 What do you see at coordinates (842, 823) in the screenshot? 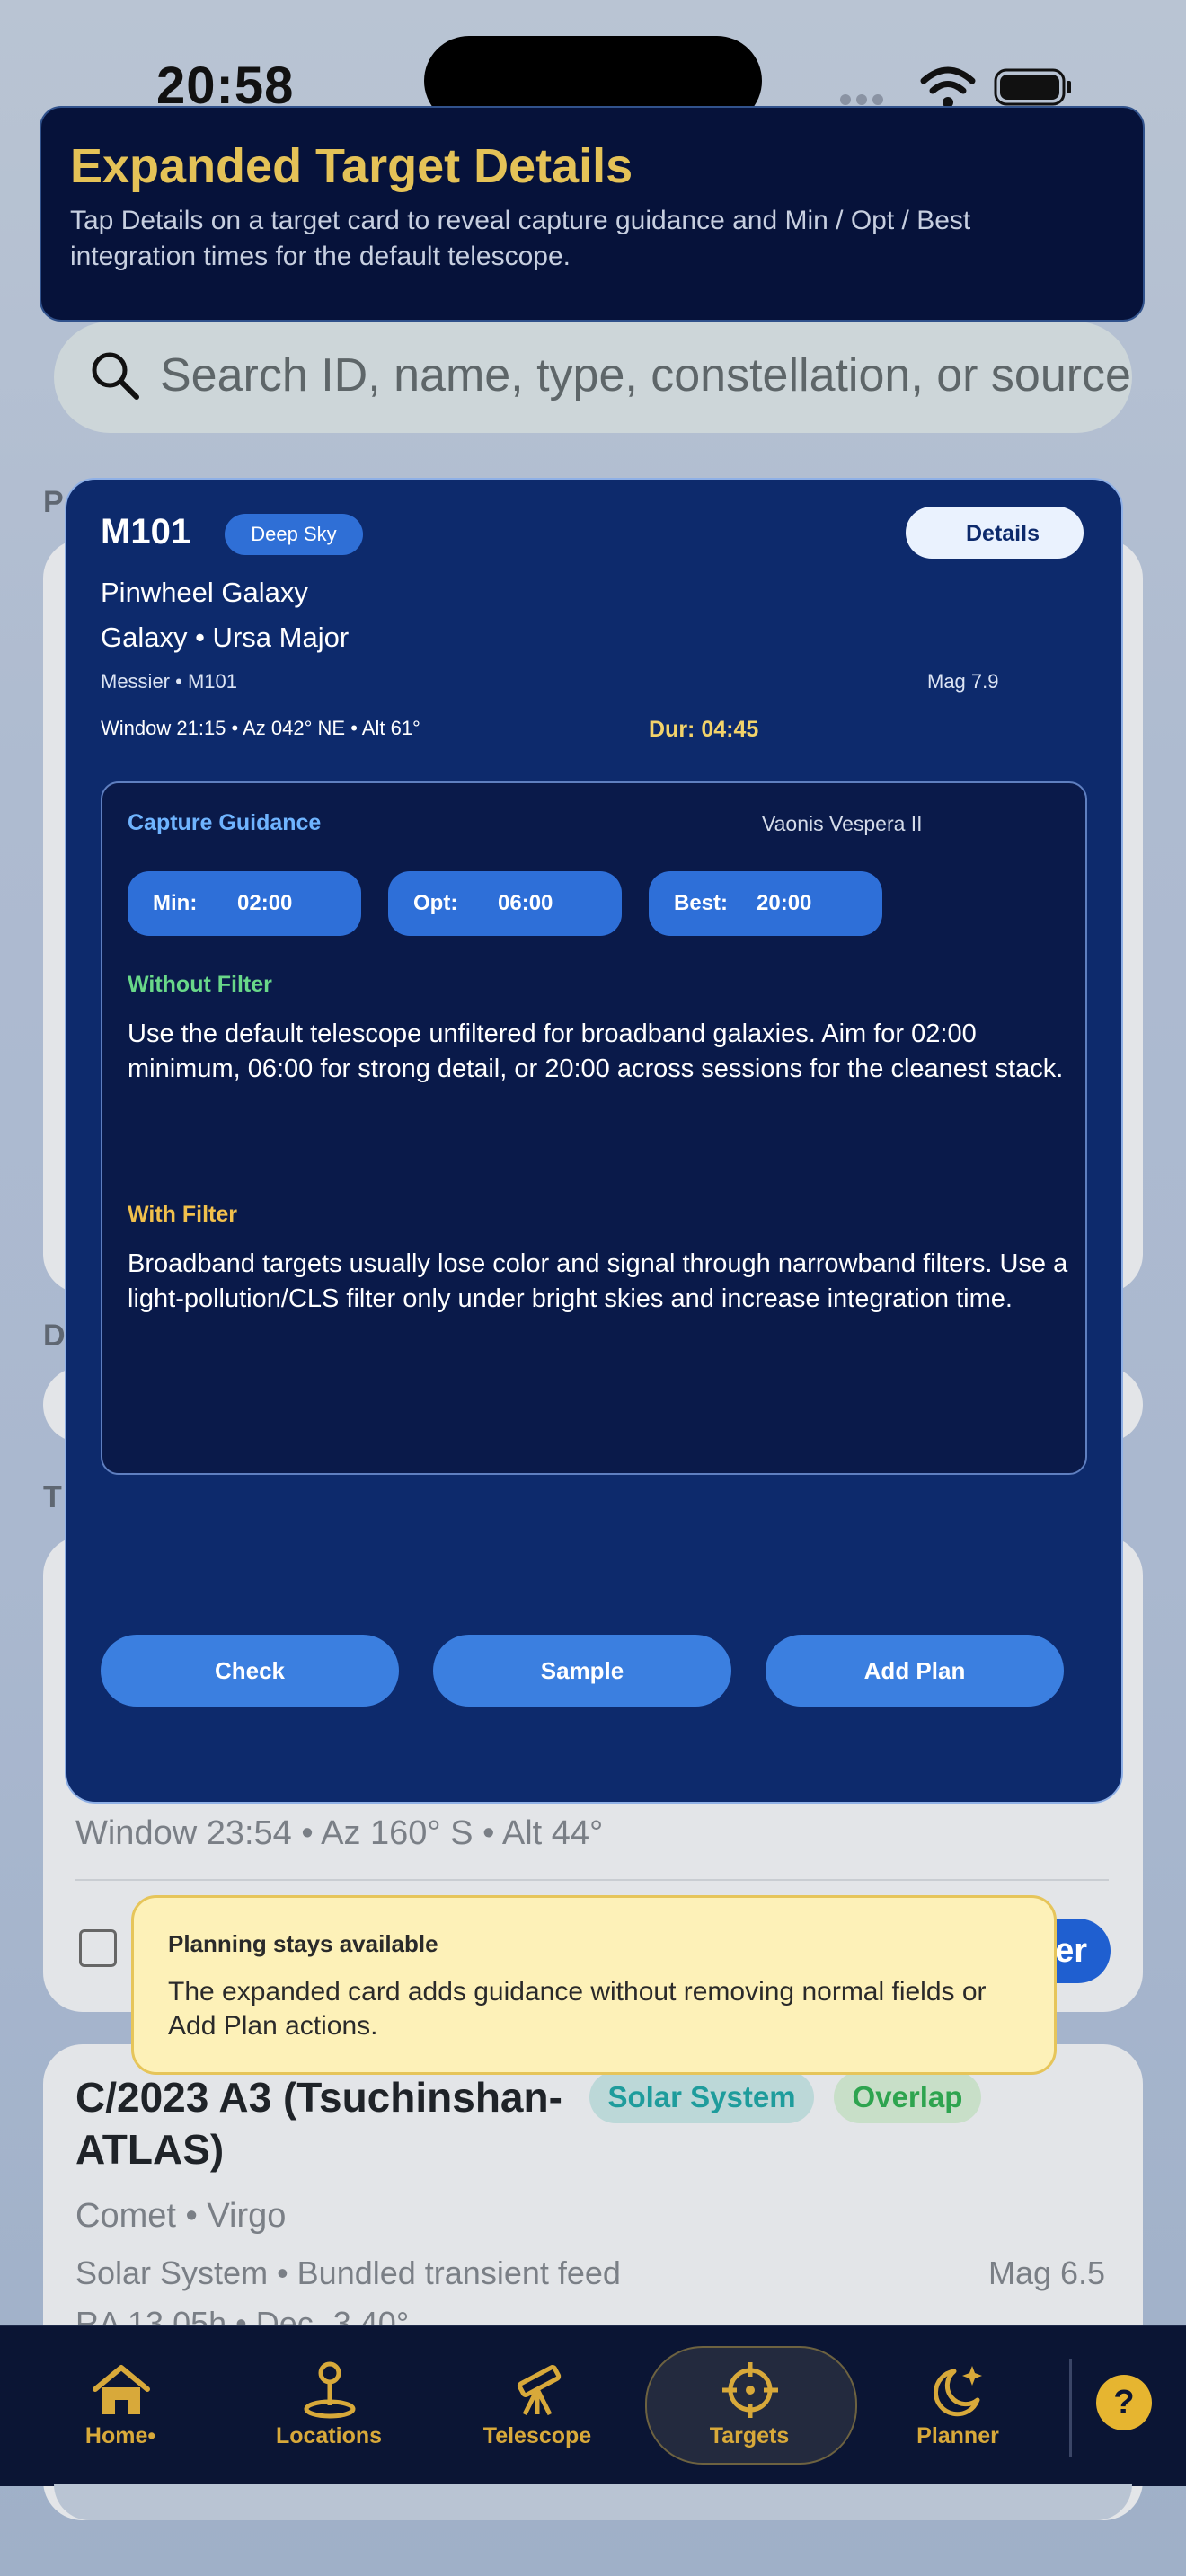
I see `guidance-telescope: Vaonis Vespera II` at bounding box center [842, 823].